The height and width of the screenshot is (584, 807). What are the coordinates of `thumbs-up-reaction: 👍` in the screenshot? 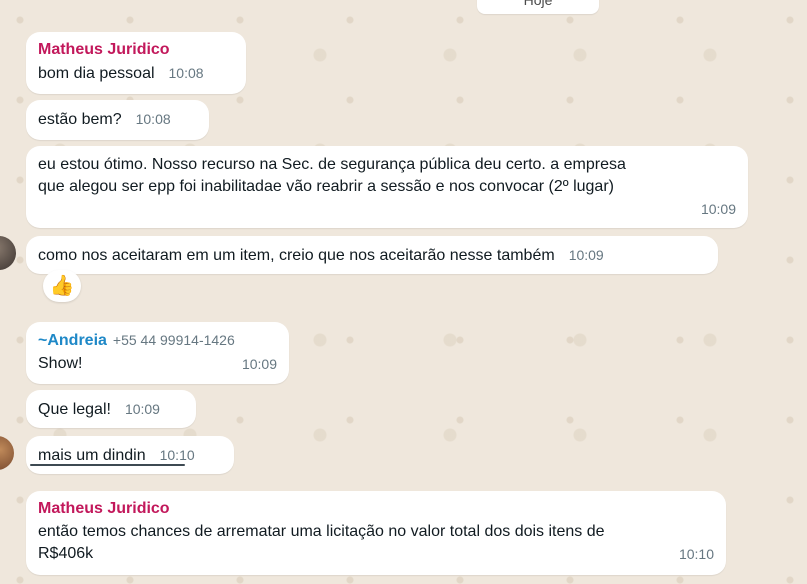 It's located at (62, 286).